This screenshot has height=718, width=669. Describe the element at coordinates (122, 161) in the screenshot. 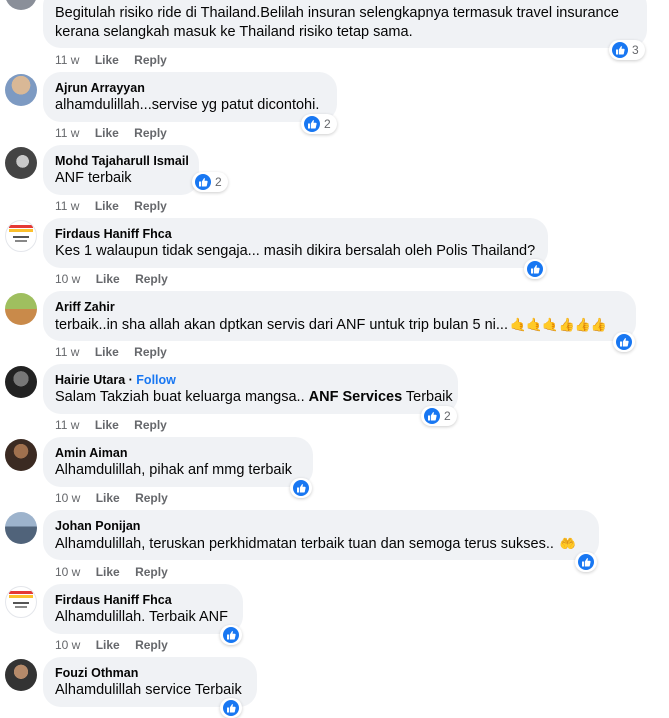

I see `commenter-name: Mohd Tajaharull Ismail` at that location.